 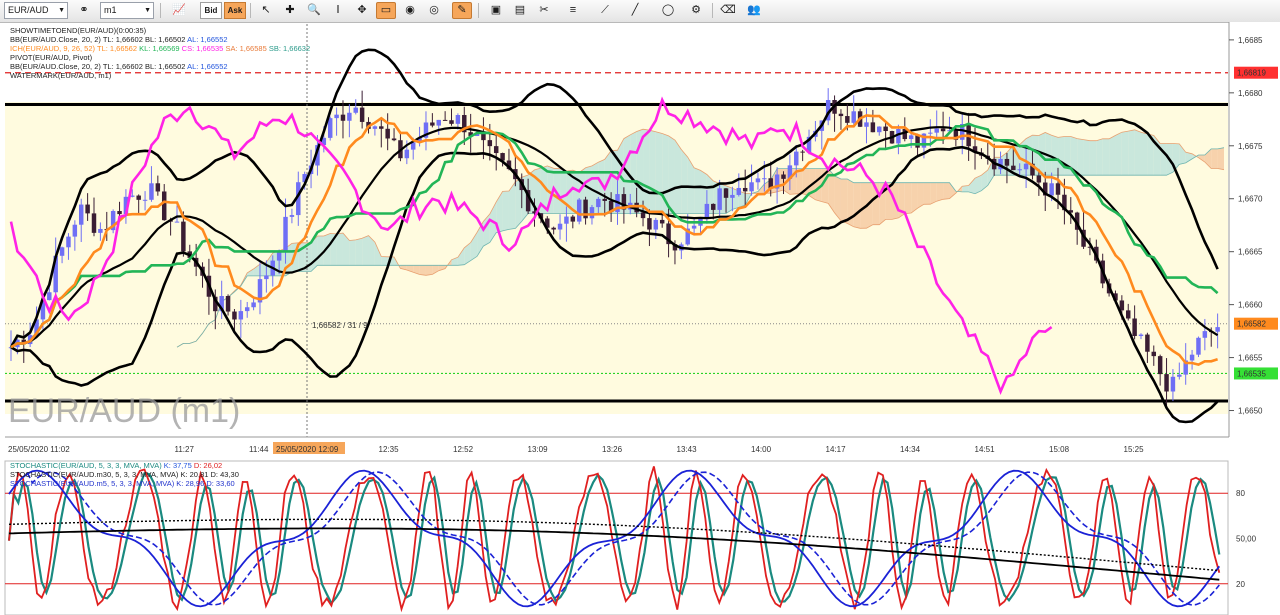 What do you see at coordinates (544, 10) in the screenshot?
I see `tools-icon: ✂` at bounding box center [544, 10].